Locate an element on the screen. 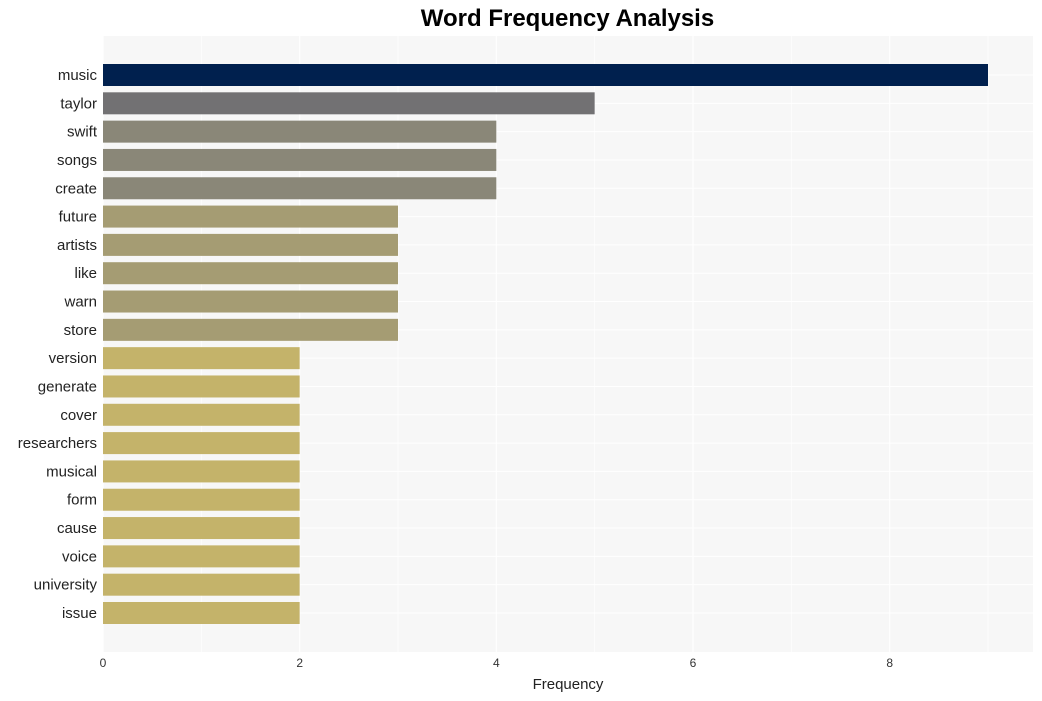 The height and width of the screenshot is (701, 1042). bar-store is located at coordinates (250, 329).